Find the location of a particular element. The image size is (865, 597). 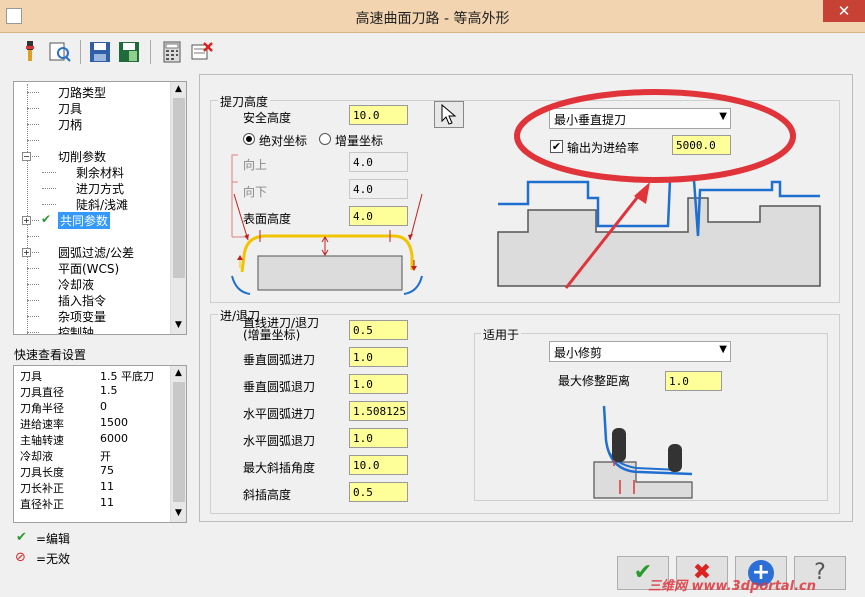

surface-height-input: 4.0 is located at coordinates (378, 216).